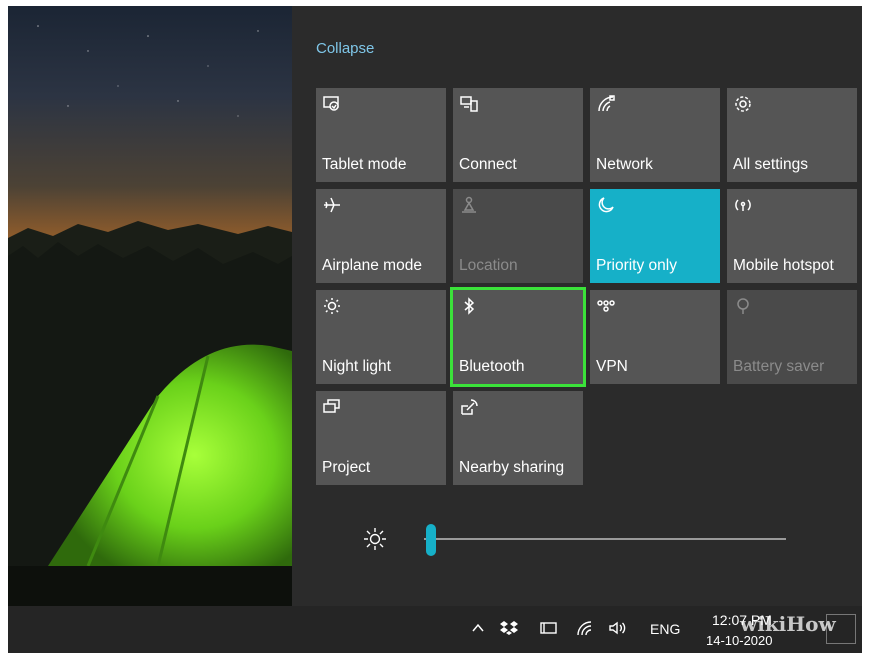 Image resolution: width=870 pixels, height=658 pixels. I want to click on tile-label: Night light, so click(356, 366).